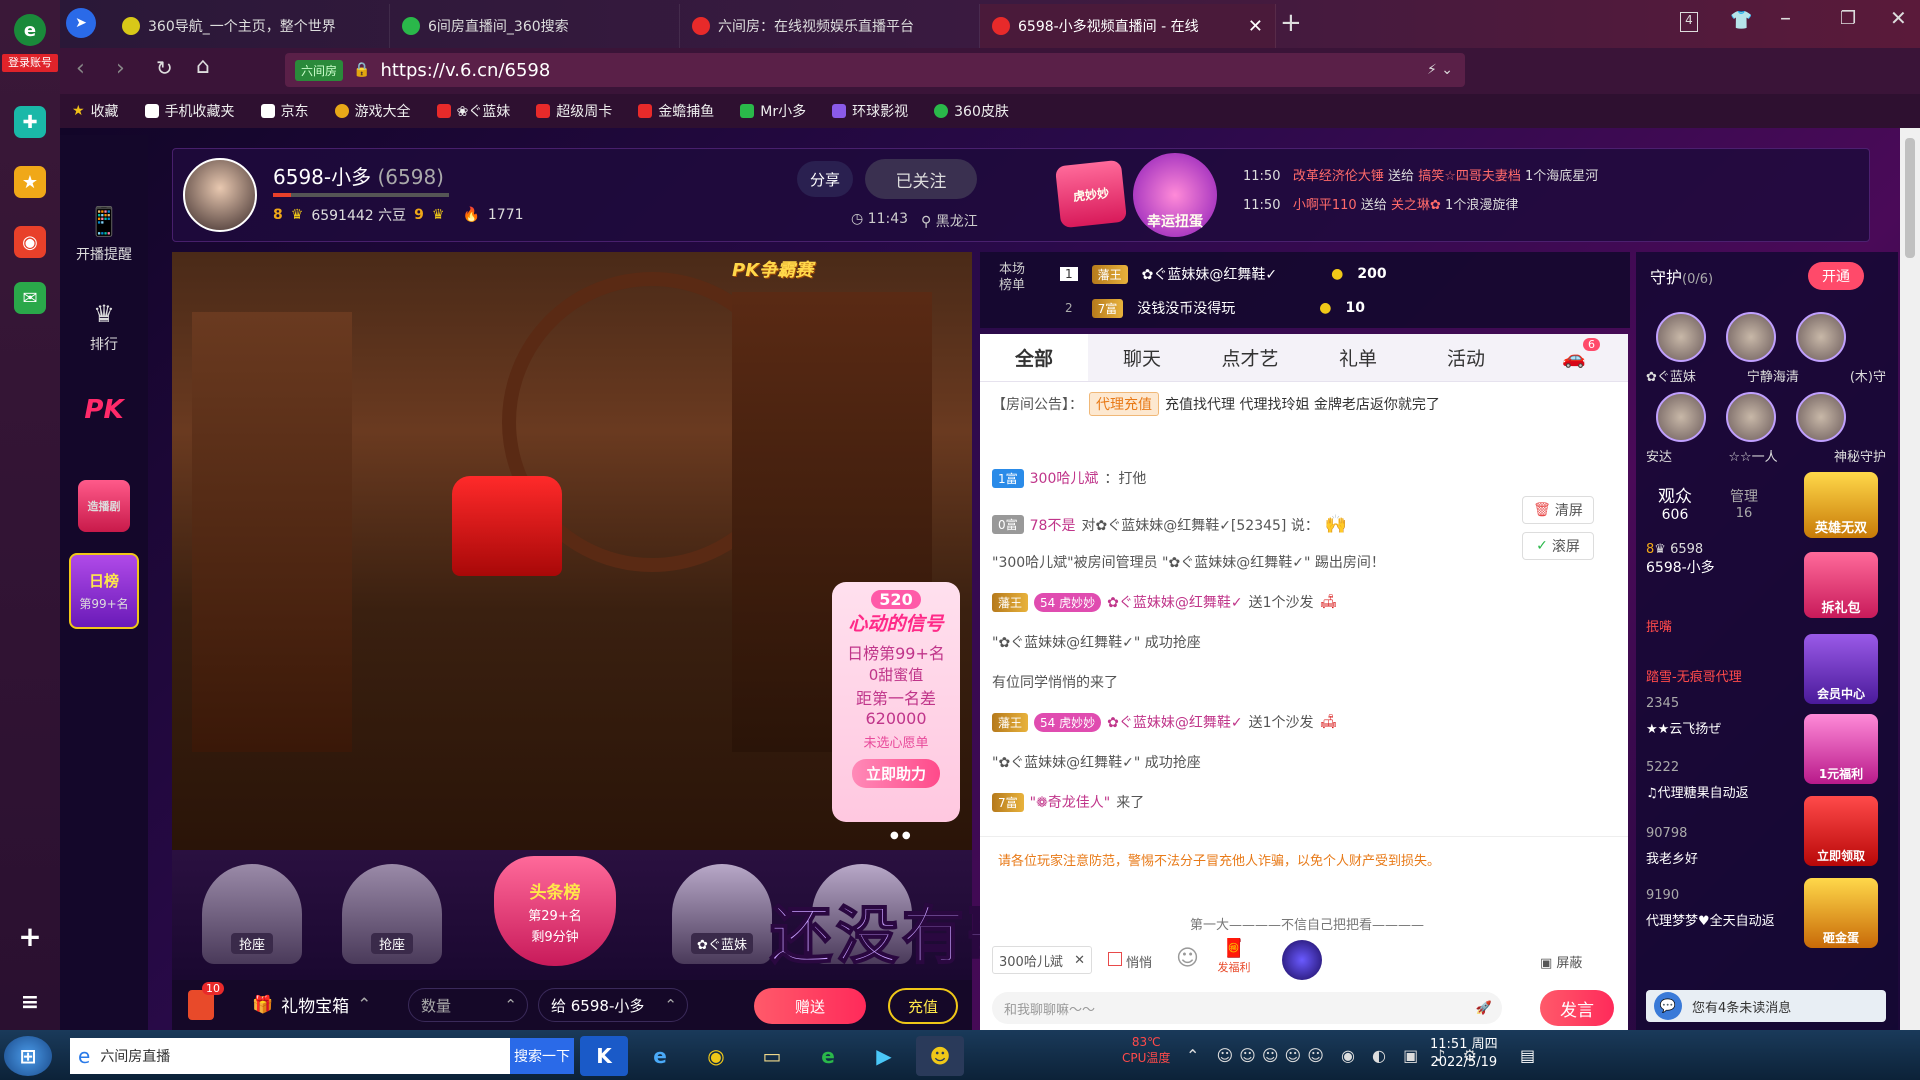 The image size is (1920, 1080). What do you see at coordinates (830, 26) in the screenshot?
I see `tab-6cn: 六间房：在线视频娱乐直播平台` at bounding box center [830, 26].